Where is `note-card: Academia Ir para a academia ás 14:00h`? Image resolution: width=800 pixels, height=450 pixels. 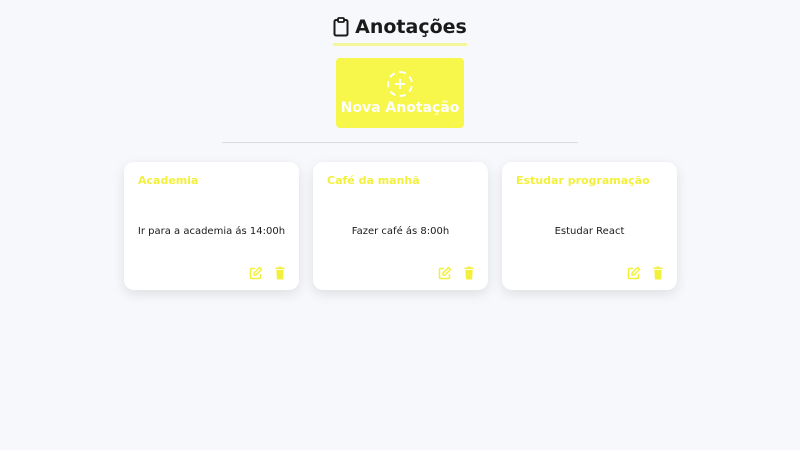
note-card: Academia Ir para a academia ás 14:00h is located at coordinates (211, 226).